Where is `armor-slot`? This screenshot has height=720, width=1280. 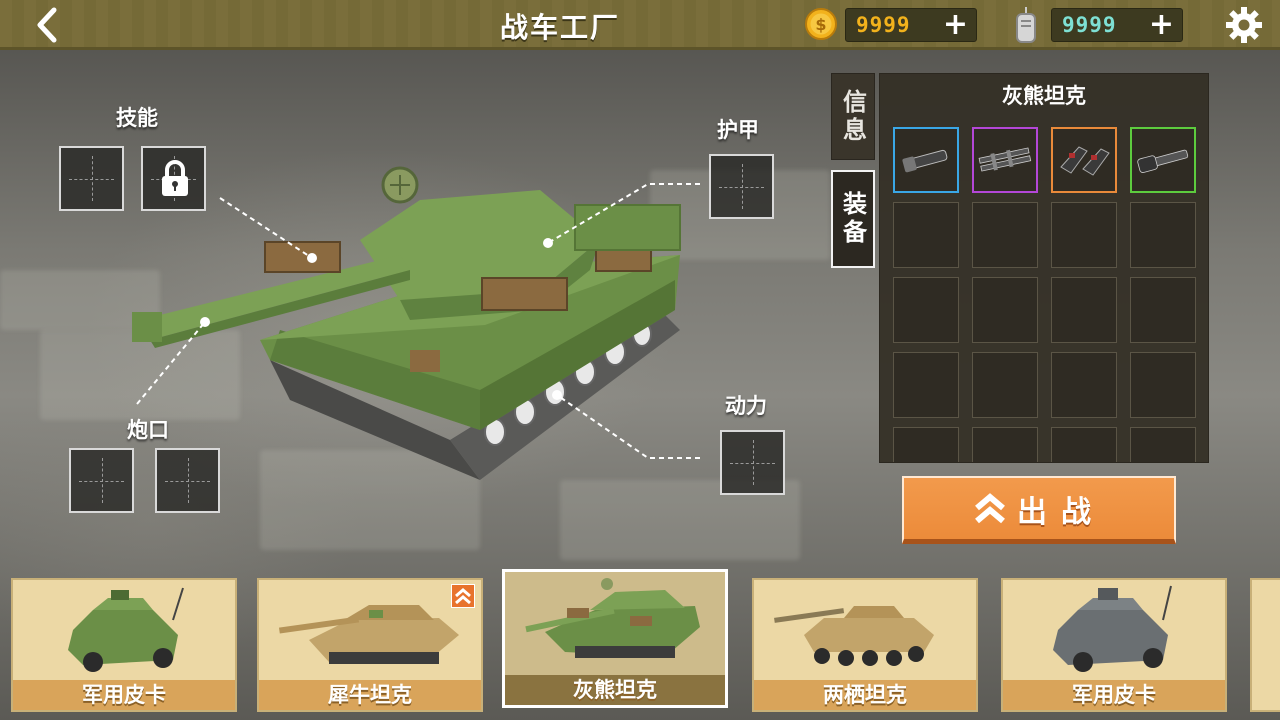
armor-slot is located at coordinates (741, 186).